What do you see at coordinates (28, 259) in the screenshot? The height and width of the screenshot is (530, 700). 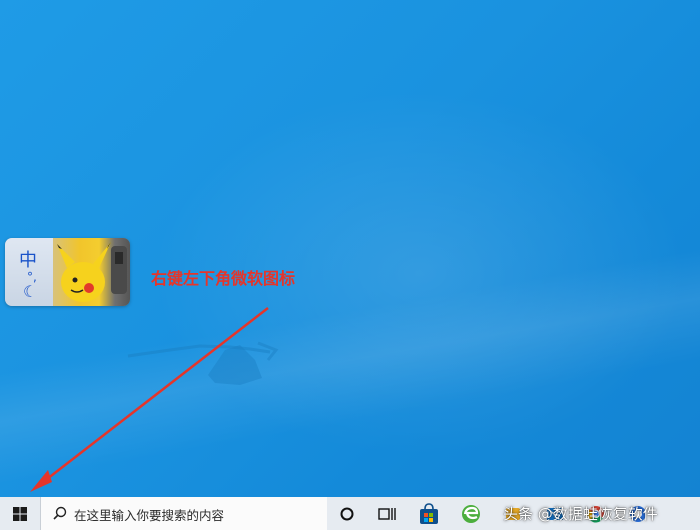 I see `ime-mode-label: 中` at bounding box center [28, 259].